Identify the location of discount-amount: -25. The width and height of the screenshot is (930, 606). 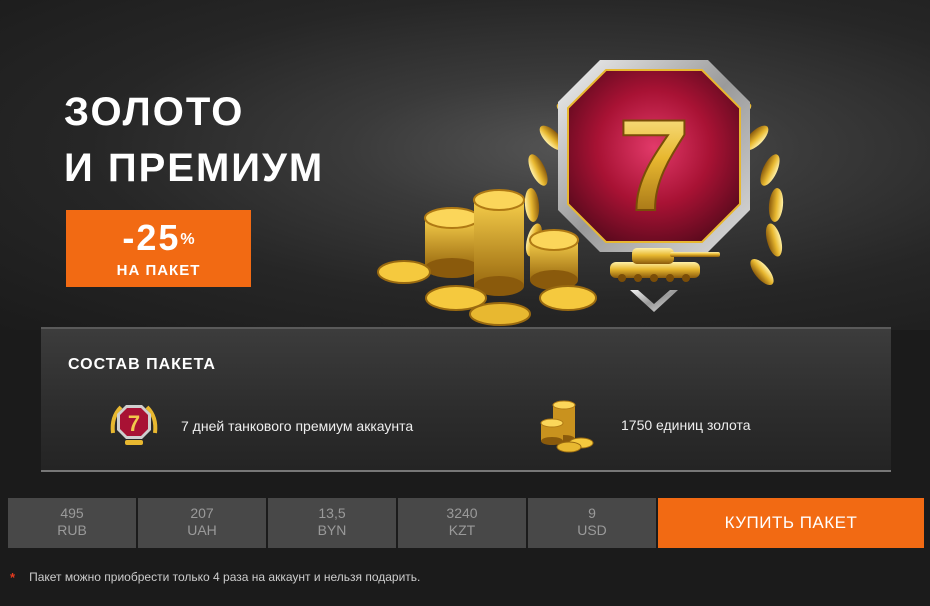
(151, 237).